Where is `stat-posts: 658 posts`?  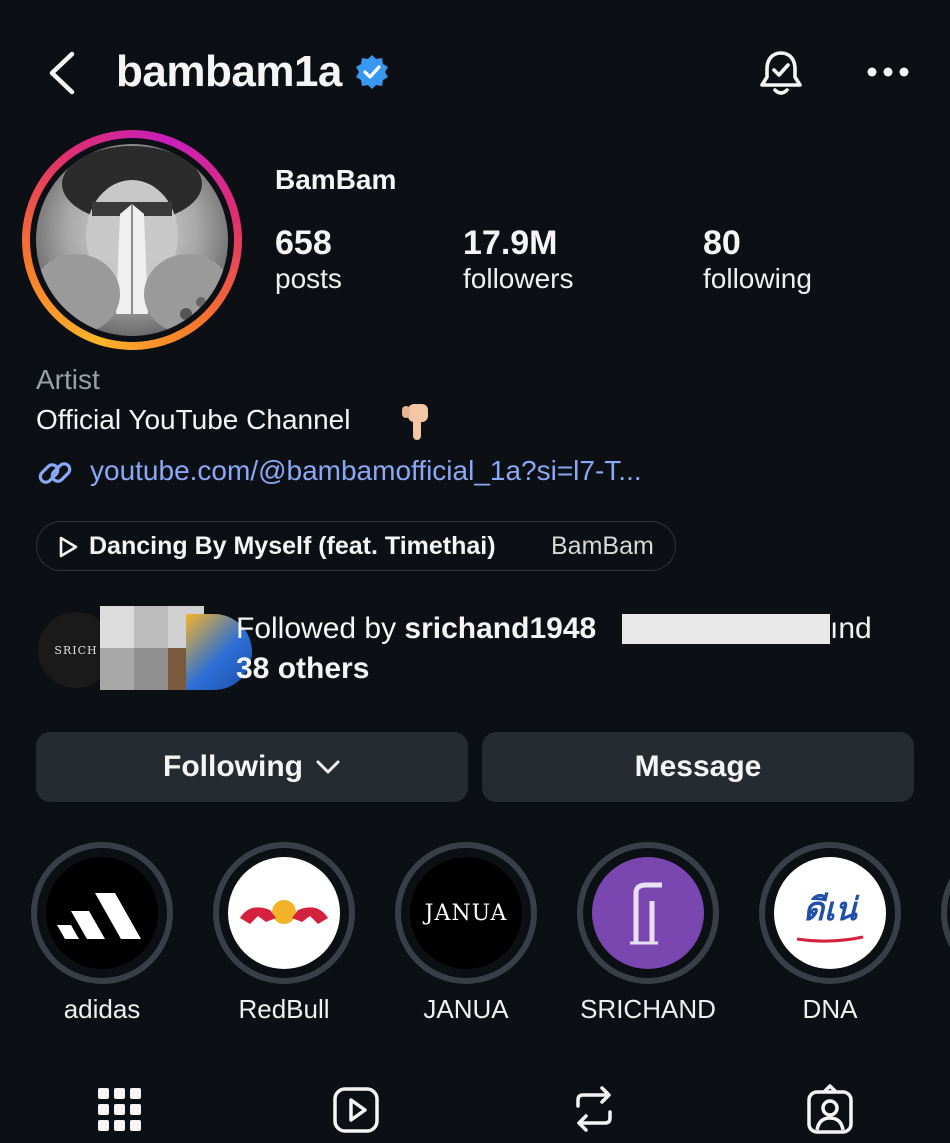 stat-posts: 658 posts is located at coordinates (308, 259).